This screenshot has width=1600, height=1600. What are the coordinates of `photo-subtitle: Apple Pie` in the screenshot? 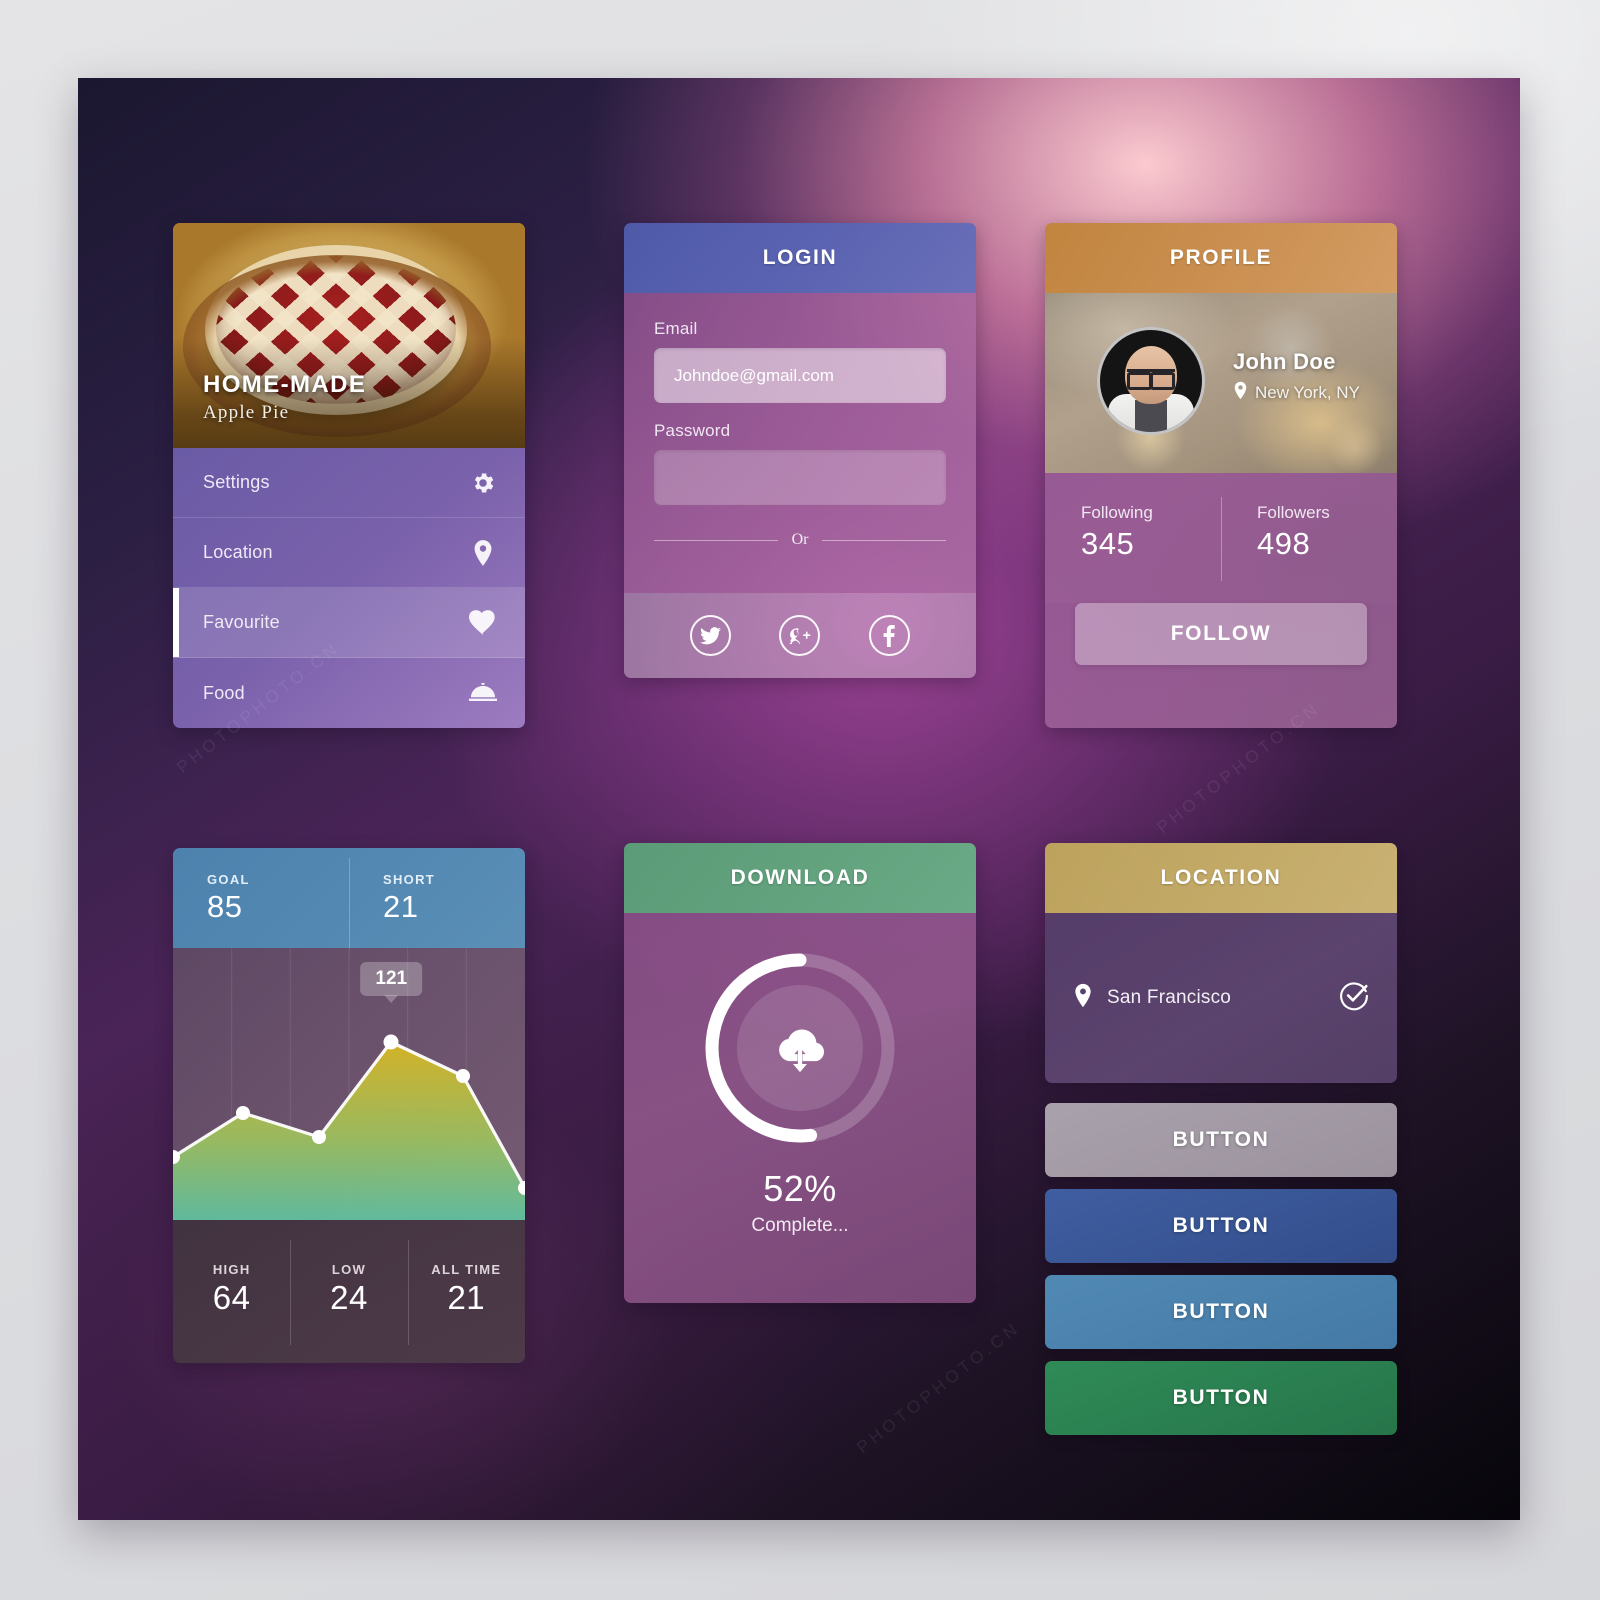 It's located at (246, 412).